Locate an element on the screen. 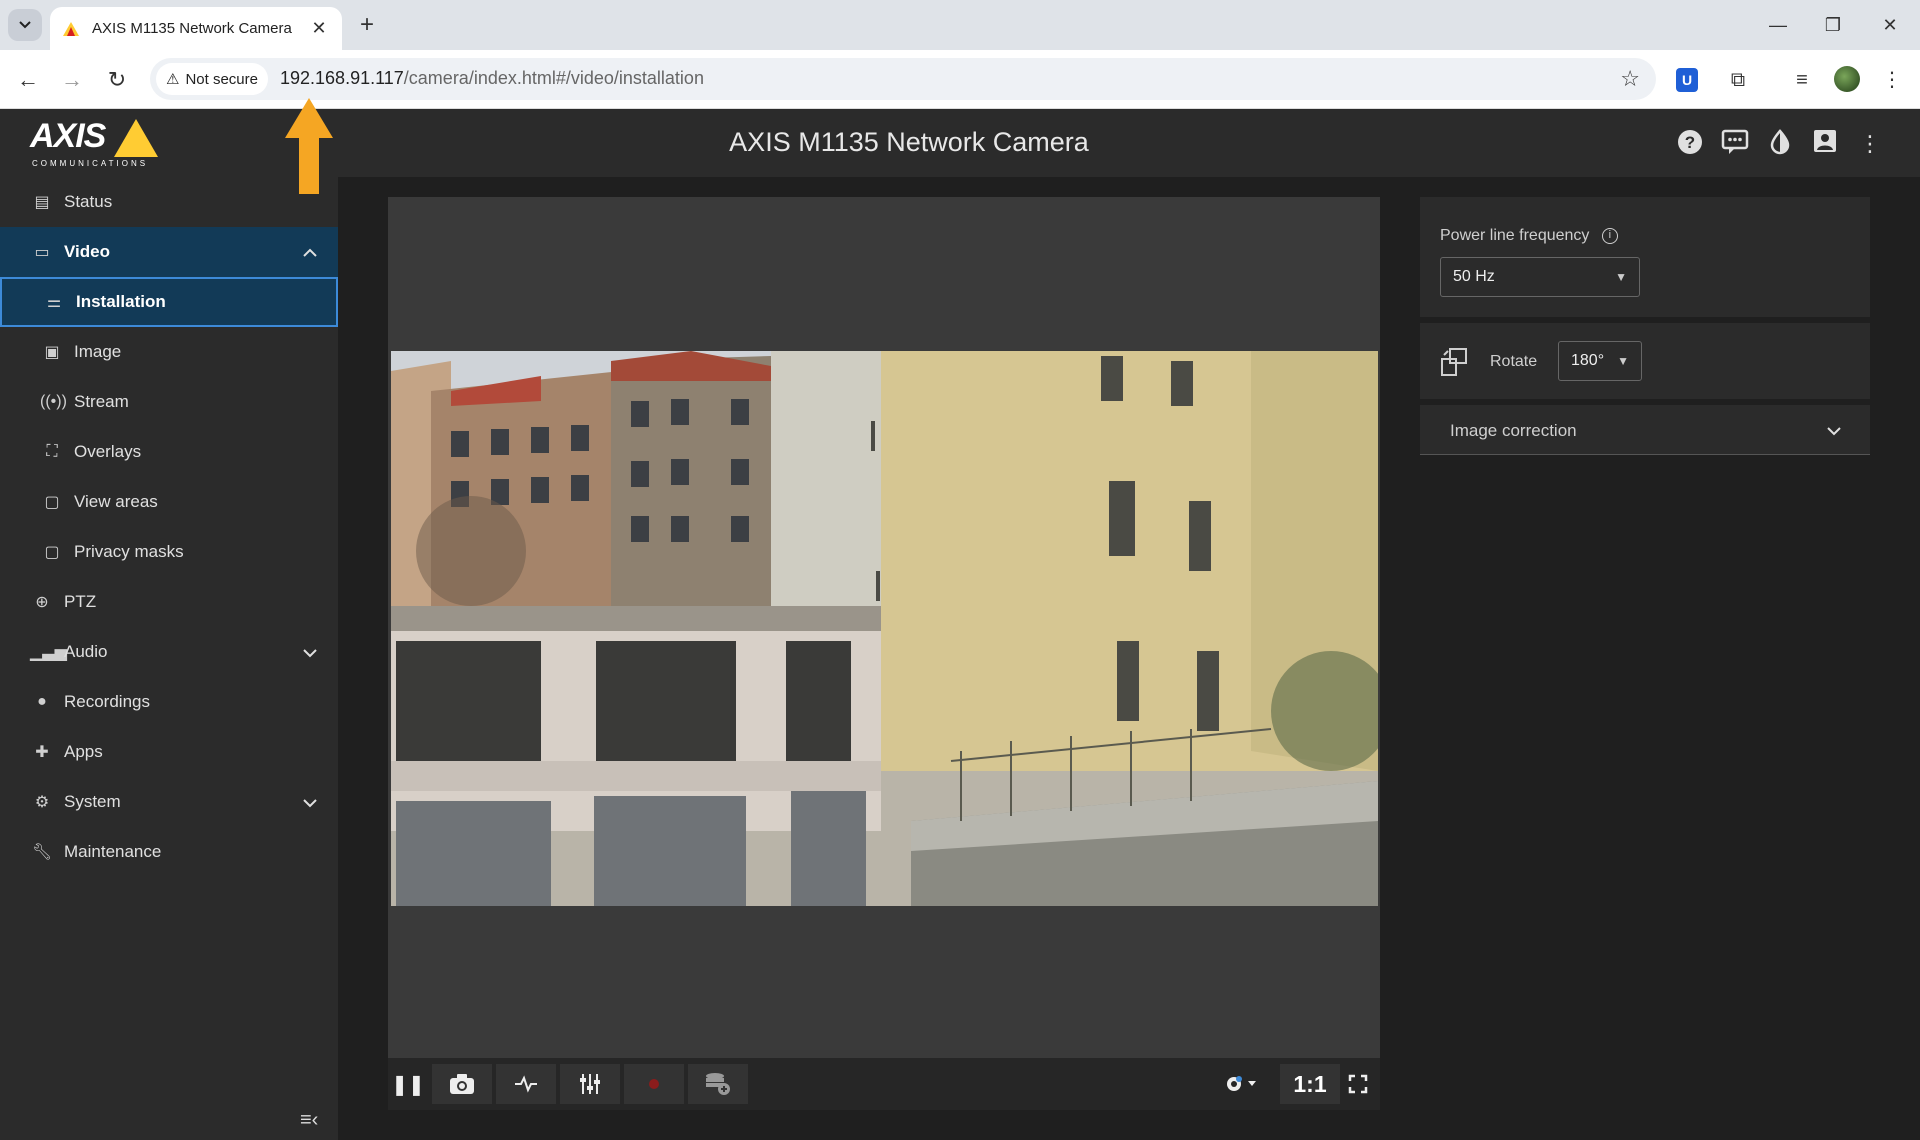 The height and width of the screenshot is (1140, 1920). rotate-select: 180° ▼ is located at coordinates (1600, 361).